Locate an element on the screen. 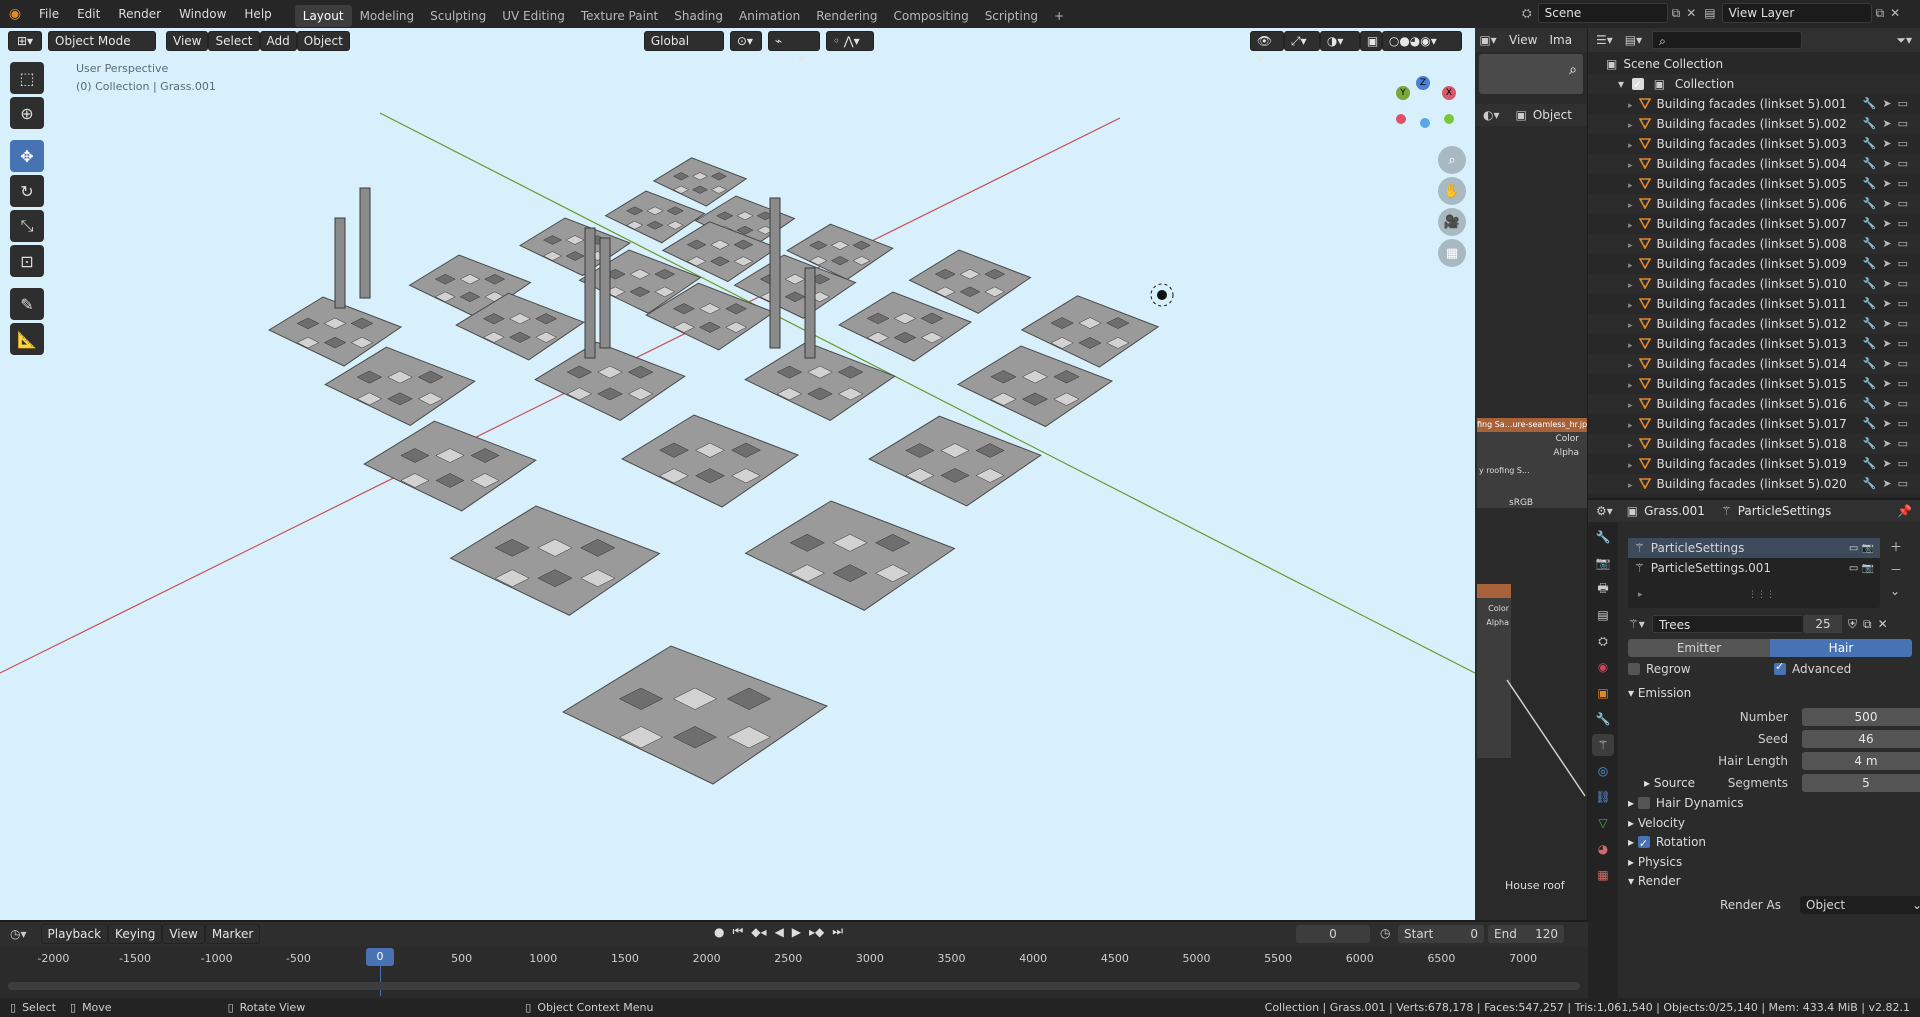  texture-tab-icon: ▦ is located at coordinates (1603, 875).